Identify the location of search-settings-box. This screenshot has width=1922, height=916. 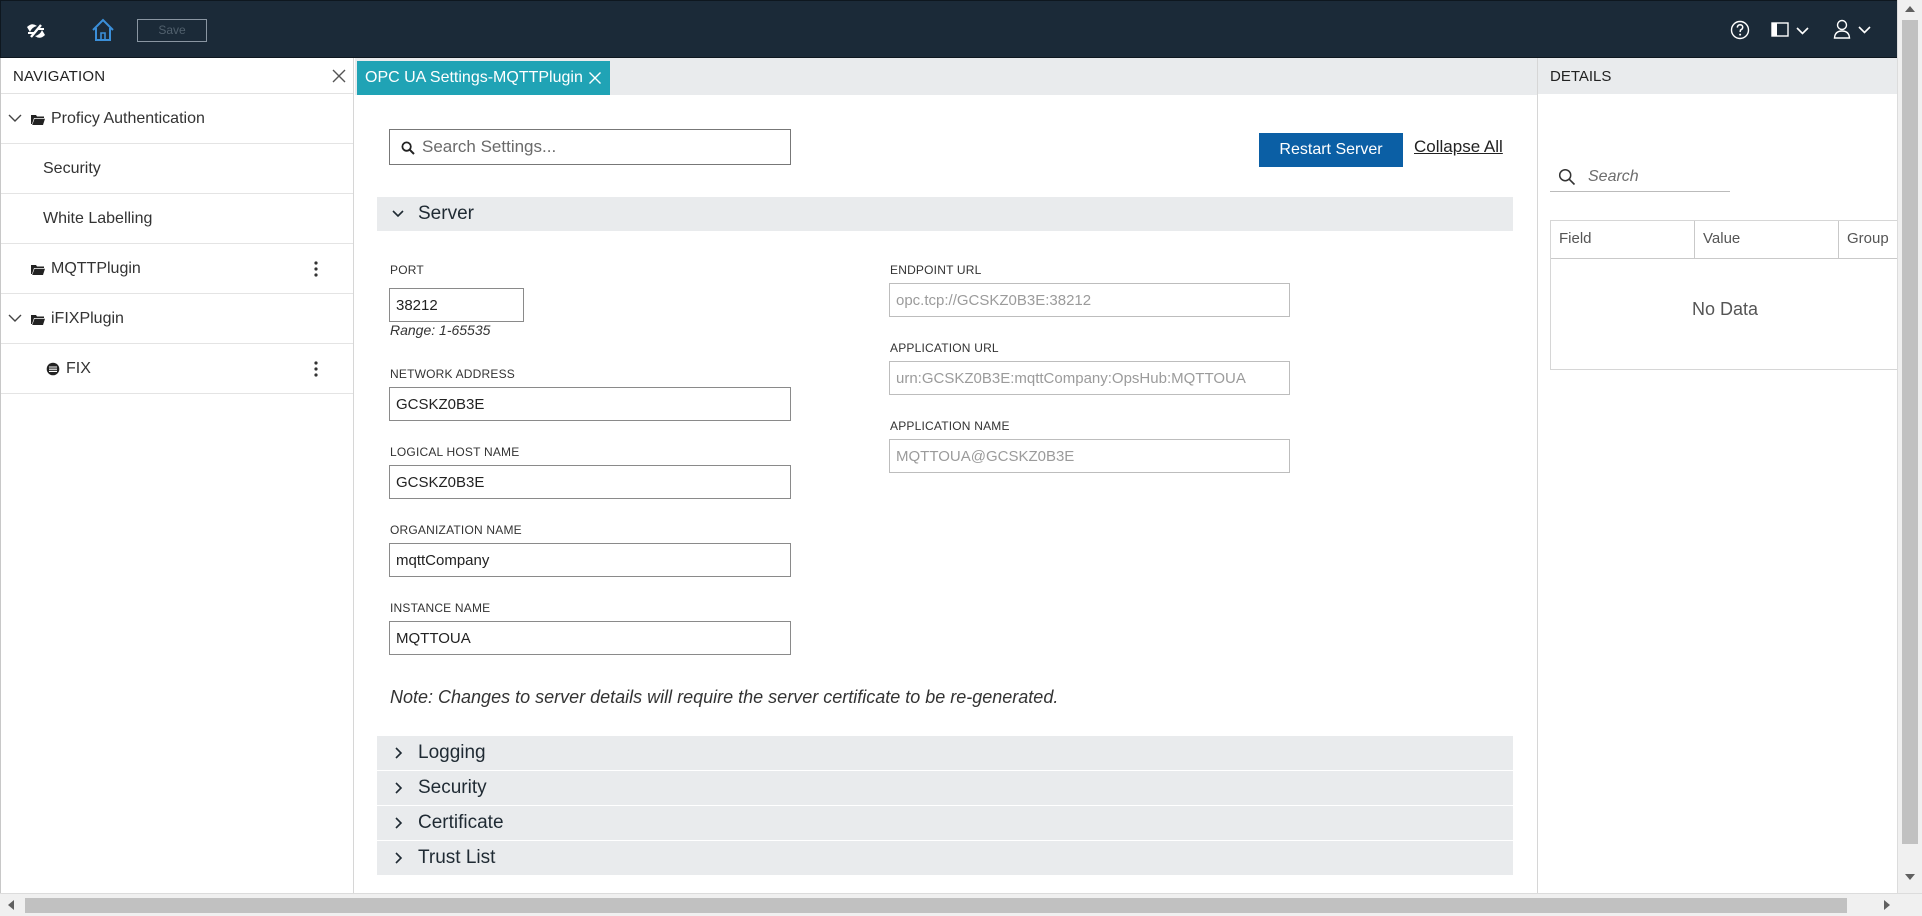
(590, 147).